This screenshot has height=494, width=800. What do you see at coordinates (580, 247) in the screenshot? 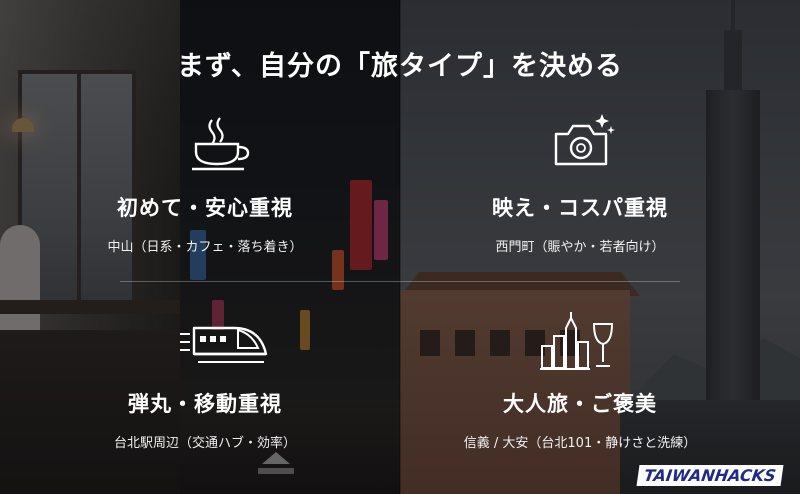
I see `quadrant-subtitle: 西門町（賑やか・若者向け）` at bounding box center [580, 247].